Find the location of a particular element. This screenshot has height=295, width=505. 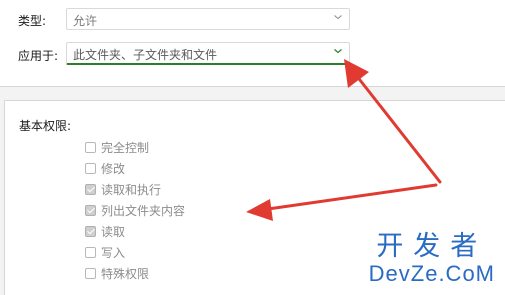

permission-label: 列出文件夹内容 is located at coordinates (143, 211).